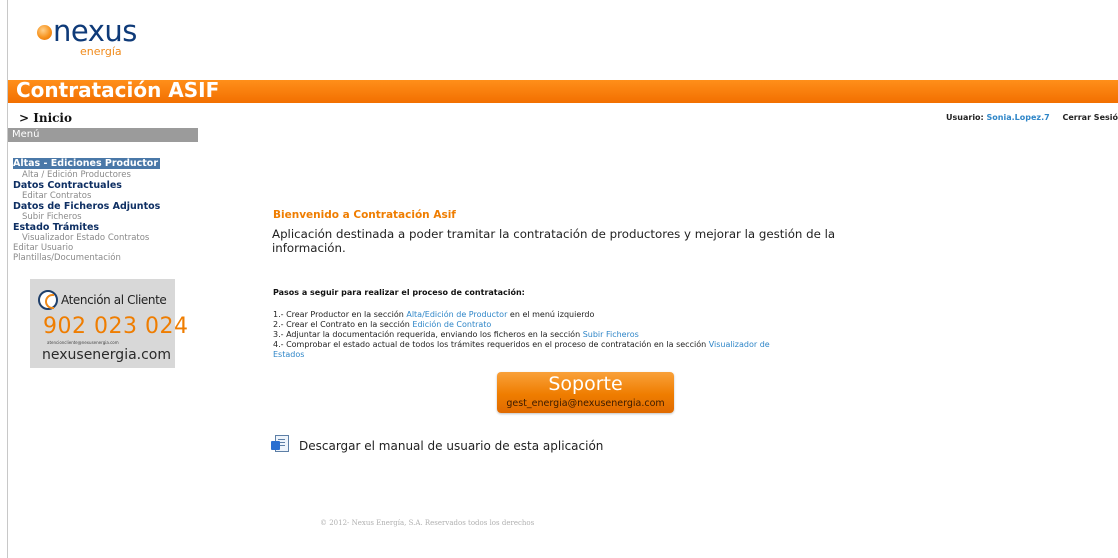  What do you see at coordinates (340, 314) in the screenshot?
I see `step-text: 1.- Crear Productor en la sección` at bounding box center [340, 314].